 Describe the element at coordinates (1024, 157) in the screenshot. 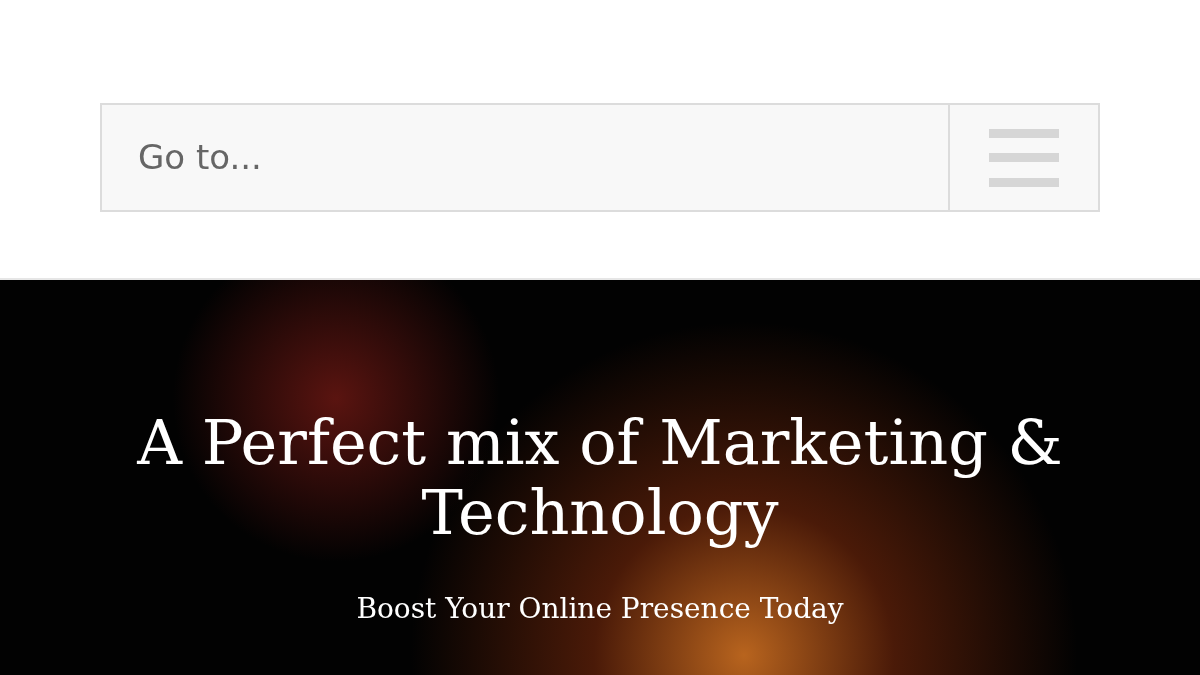

I see `menu-icon` at that location.